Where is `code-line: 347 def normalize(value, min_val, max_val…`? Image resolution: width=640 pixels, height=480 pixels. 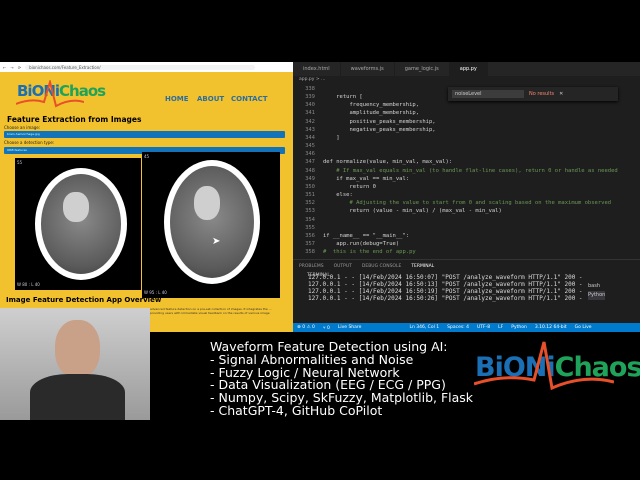 code-line: 347 def normalize(value, min_val, max_val… is located at coordinates (455, 162).